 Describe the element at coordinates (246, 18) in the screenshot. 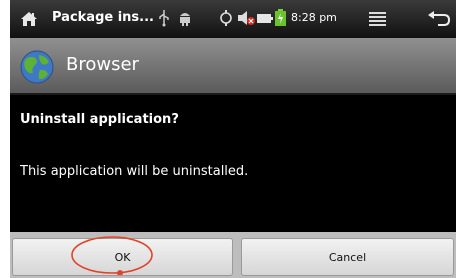

I see `volume-muted-icon` at that location.